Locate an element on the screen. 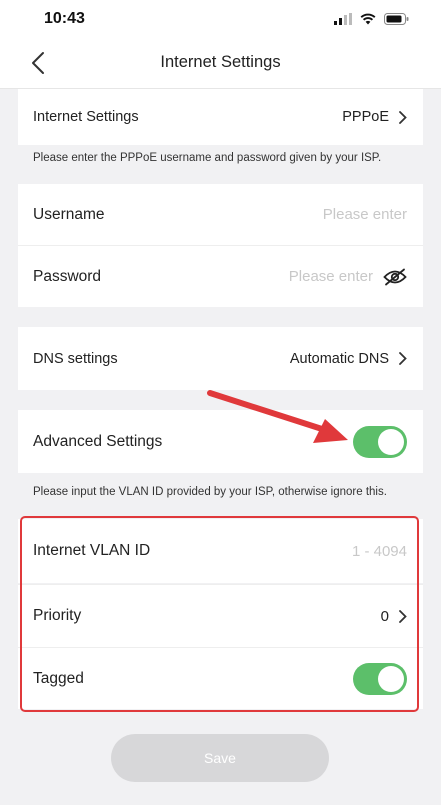  dns-settings-value-group: Automatic DNS is located at coordinates (348, 359).